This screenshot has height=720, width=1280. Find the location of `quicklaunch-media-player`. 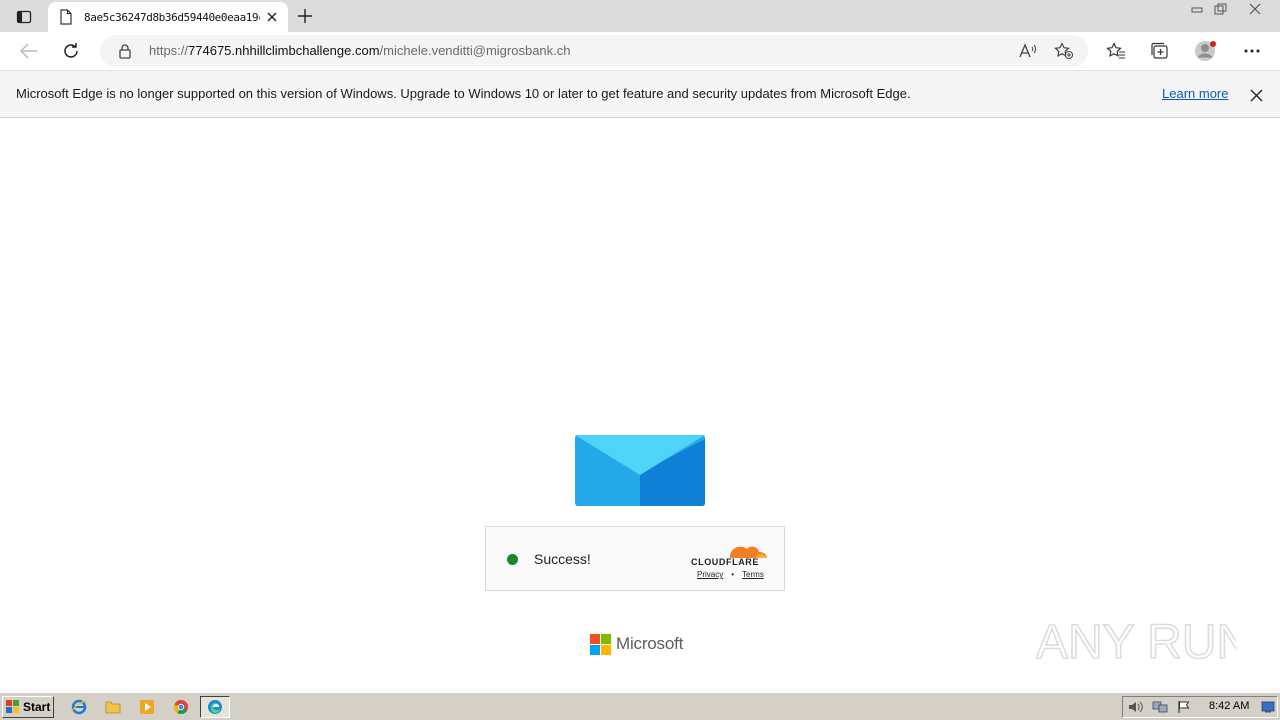

quicklaunch-media-player is located at coordinates (147, 707).